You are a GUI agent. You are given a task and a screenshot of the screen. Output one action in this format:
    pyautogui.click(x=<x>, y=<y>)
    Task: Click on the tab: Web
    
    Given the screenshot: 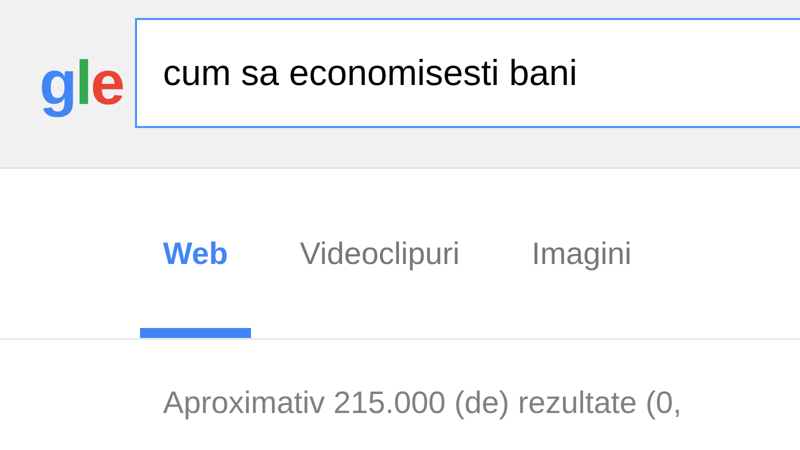 What is the action you would take?
    pyautogui.click(x=195, y=253)
    